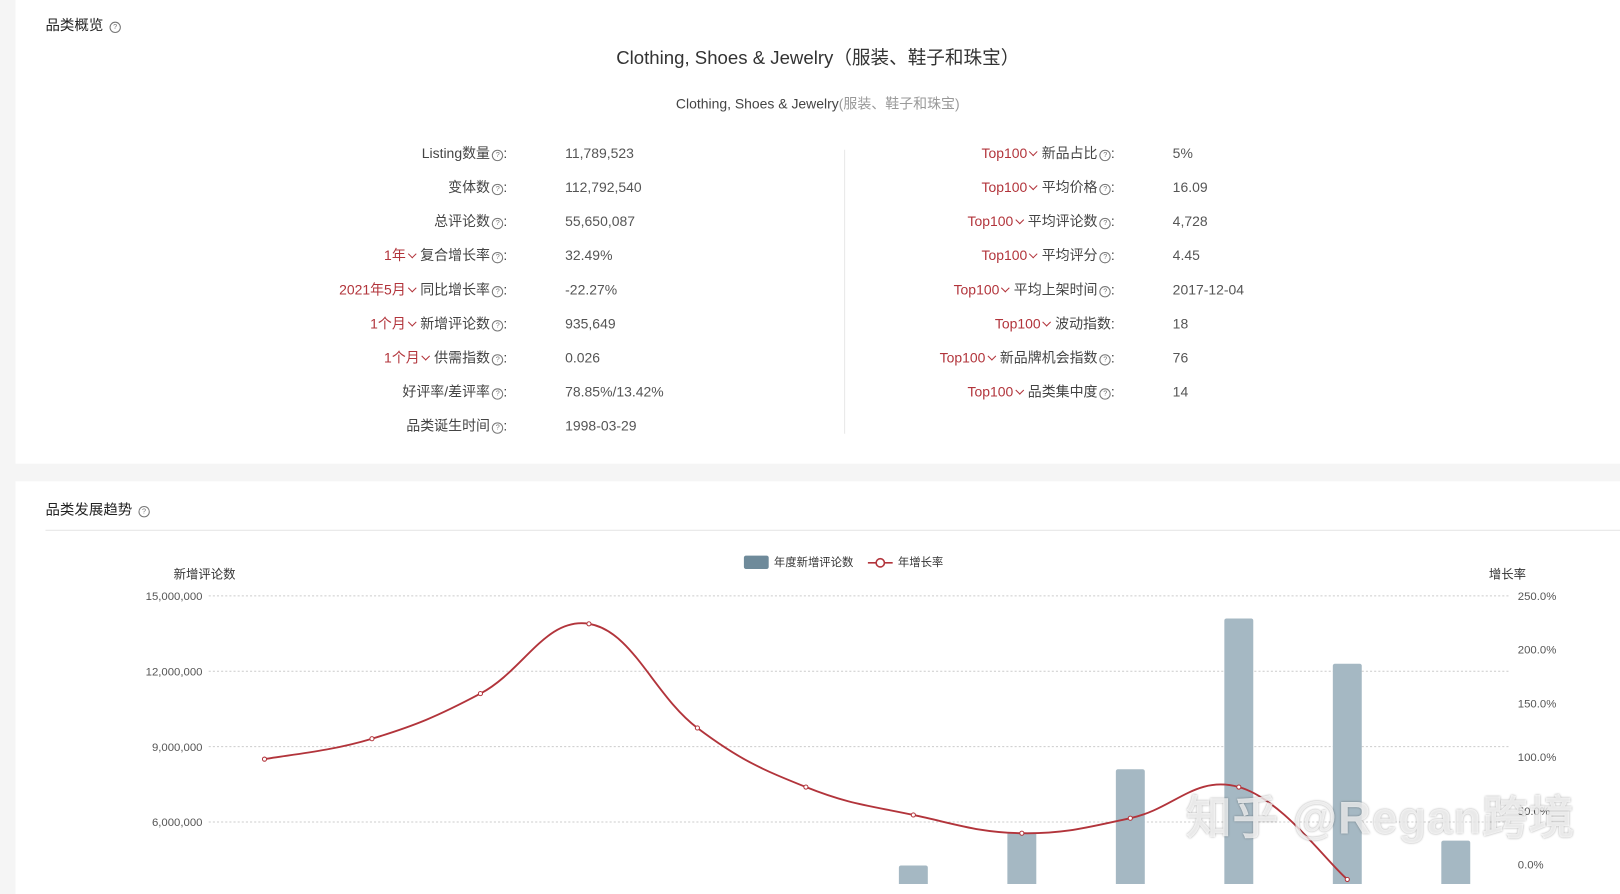  What do you see at coordinates (1537, 651) in the screenshot?
I see `y2-tick-label: 200.0%` at bounding box center [1537, 651].